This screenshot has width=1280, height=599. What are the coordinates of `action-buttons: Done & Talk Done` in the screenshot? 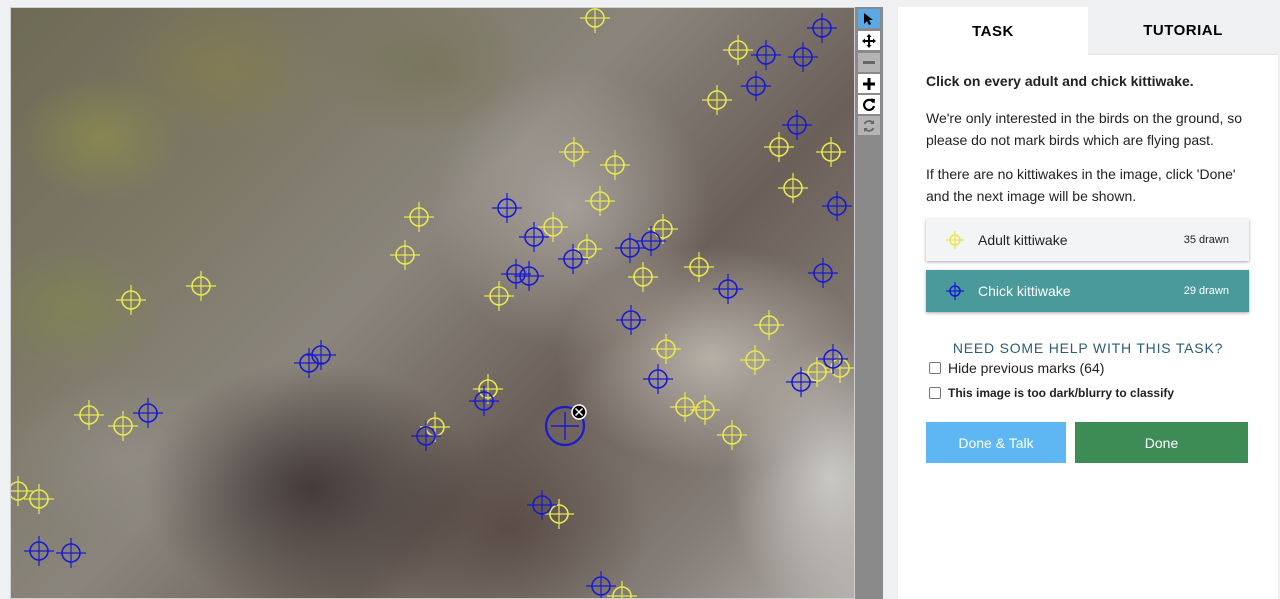 It's located at (1088, 442).